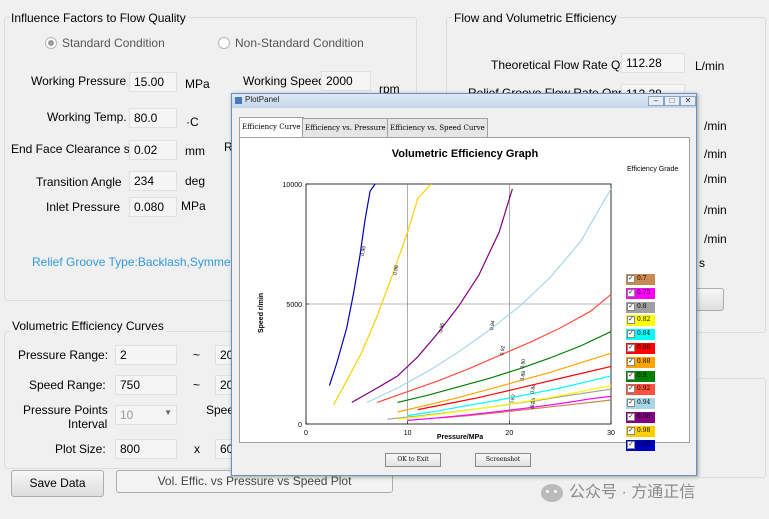 The image size is (769, 519). Describe the element at coordinates (611, 433) in the screenshot. I see `x-tick-label: 30` at that location.